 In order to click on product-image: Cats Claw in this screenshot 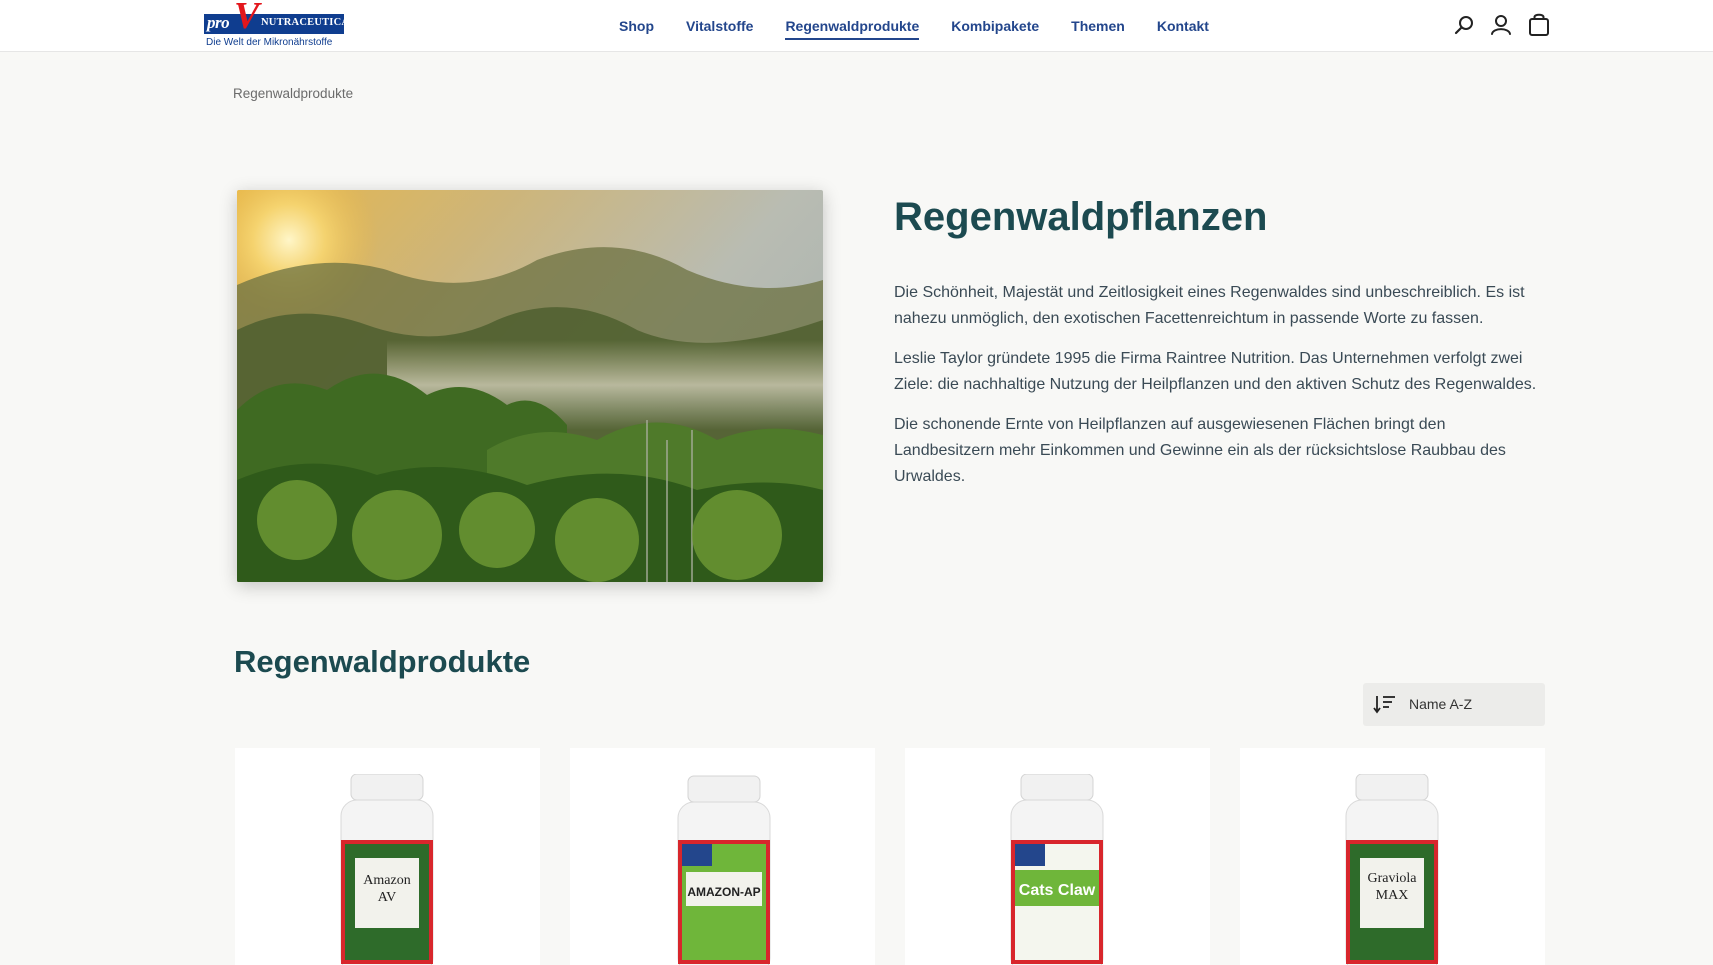, I will do `click(1057, 869)`.